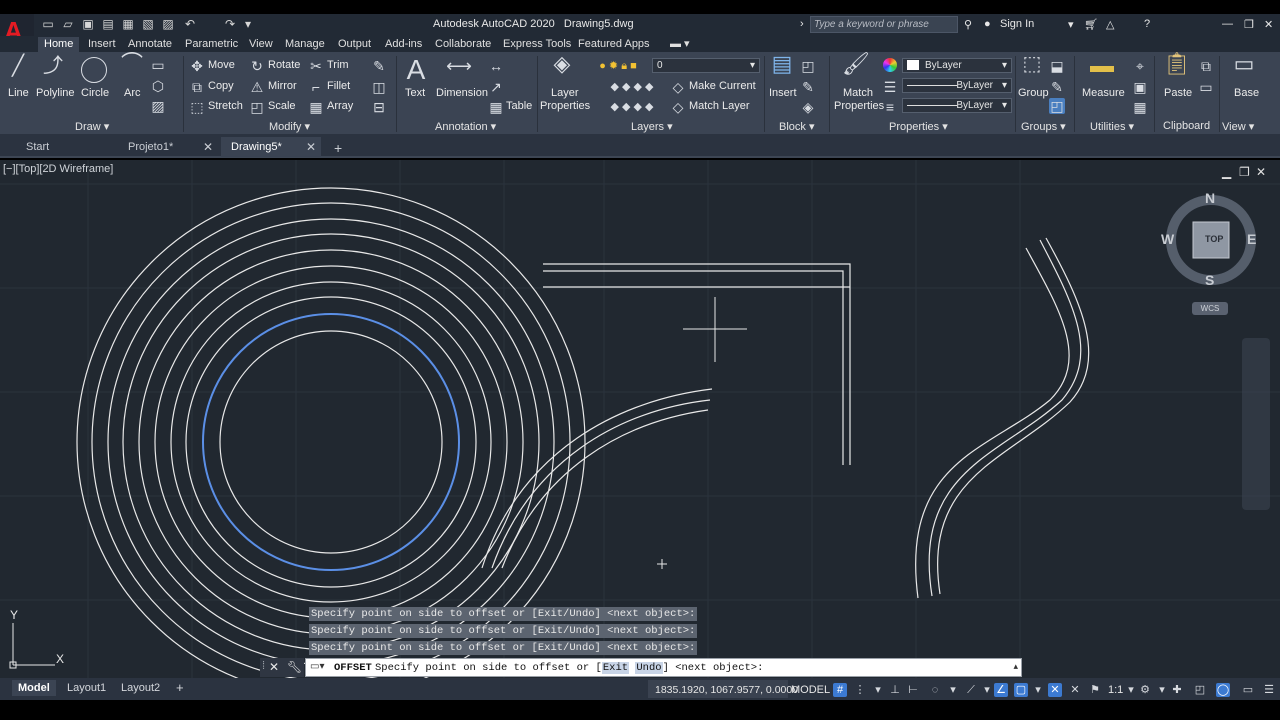  Describe the element at coordinates (1226, 172) in the screenshot. I see `viewport-minimize-icon: ▁` at that location.